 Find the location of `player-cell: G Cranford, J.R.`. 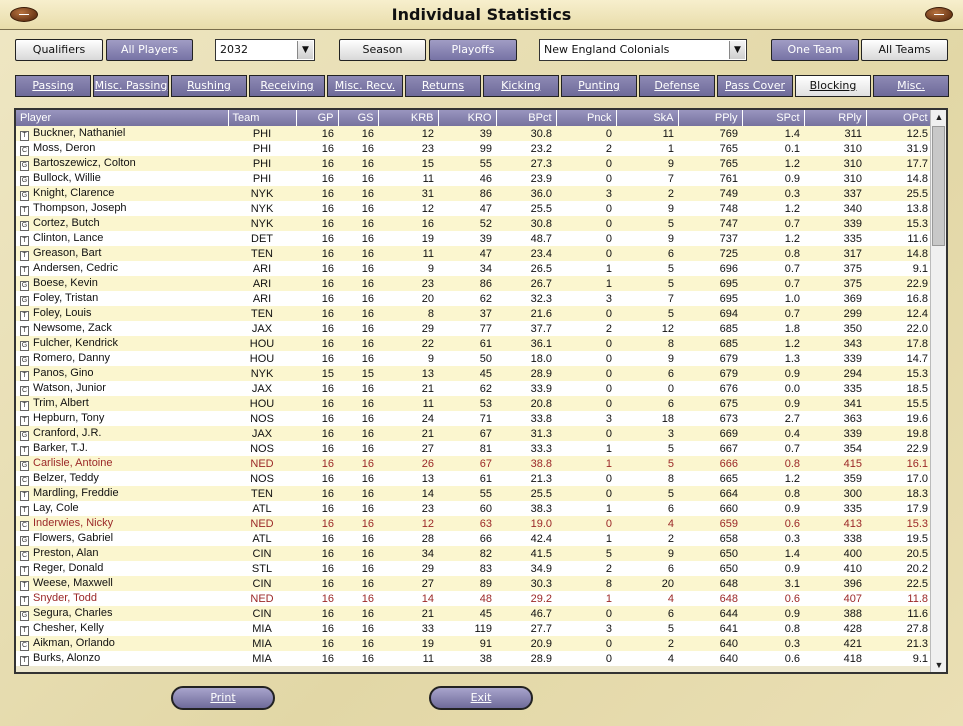

player-cell: G Cranford, J.R. is located at coordinates (122, 433).